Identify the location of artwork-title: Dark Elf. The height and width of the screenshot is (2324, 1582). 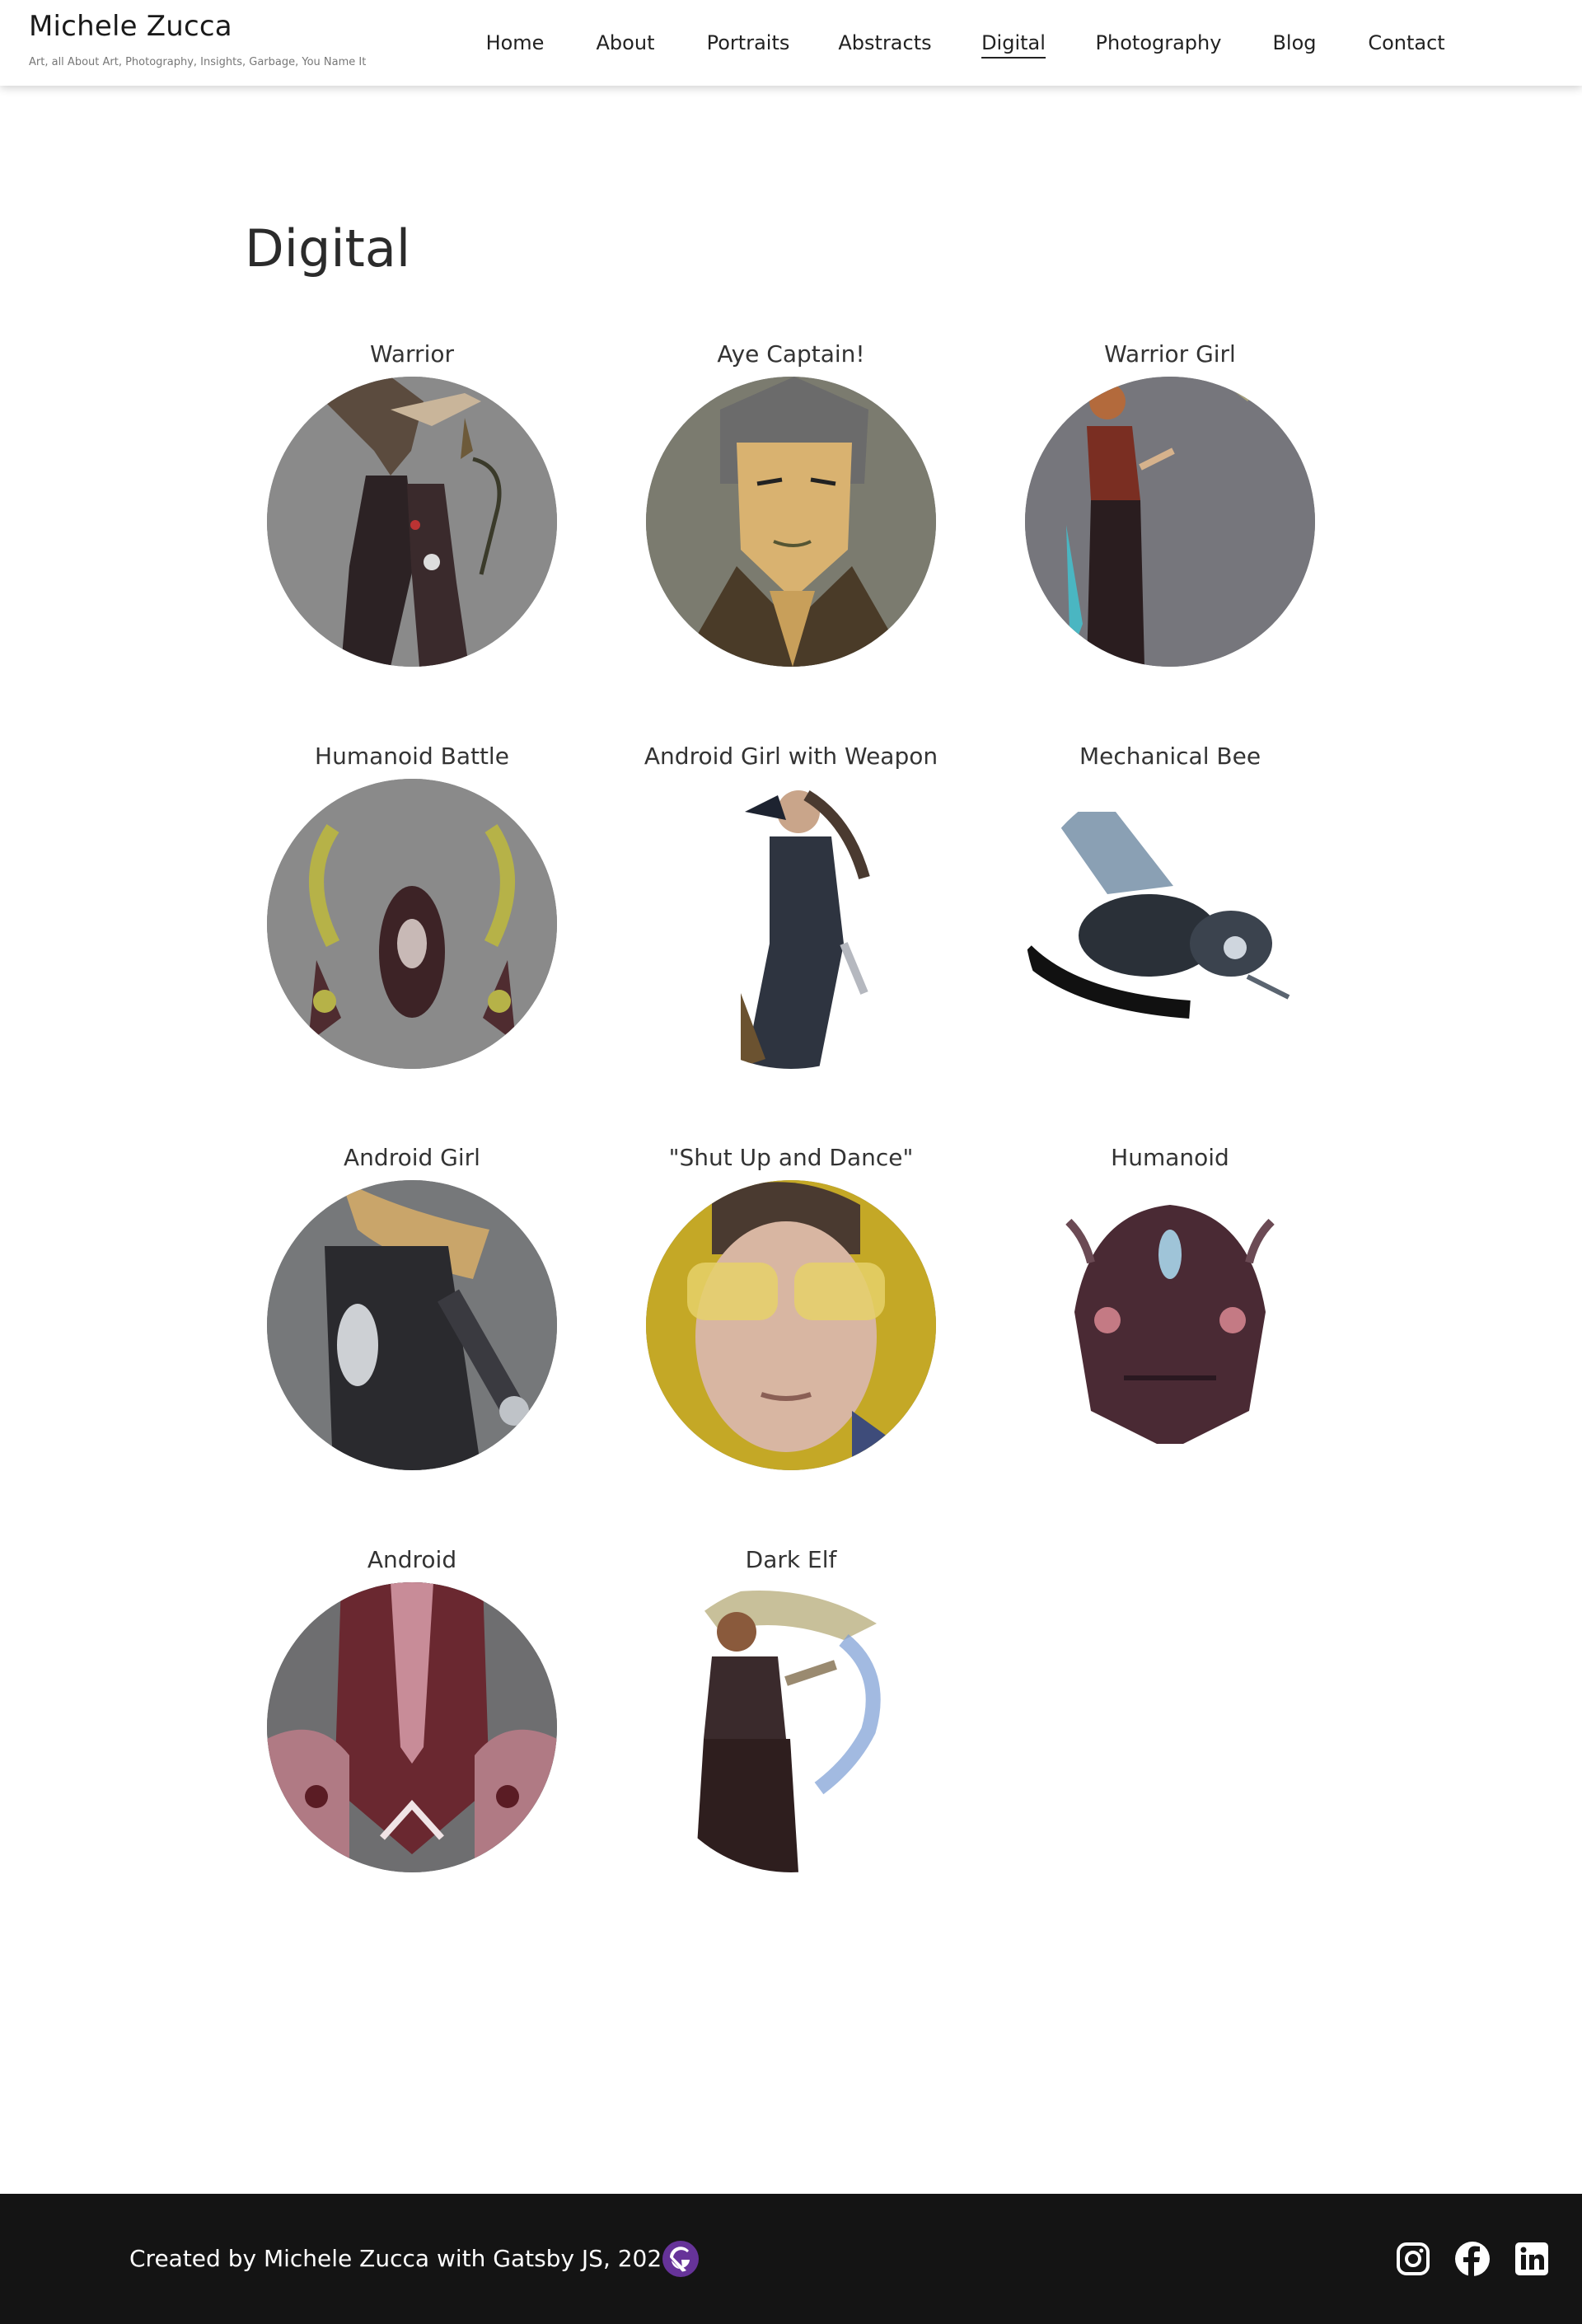
(791, 1560).